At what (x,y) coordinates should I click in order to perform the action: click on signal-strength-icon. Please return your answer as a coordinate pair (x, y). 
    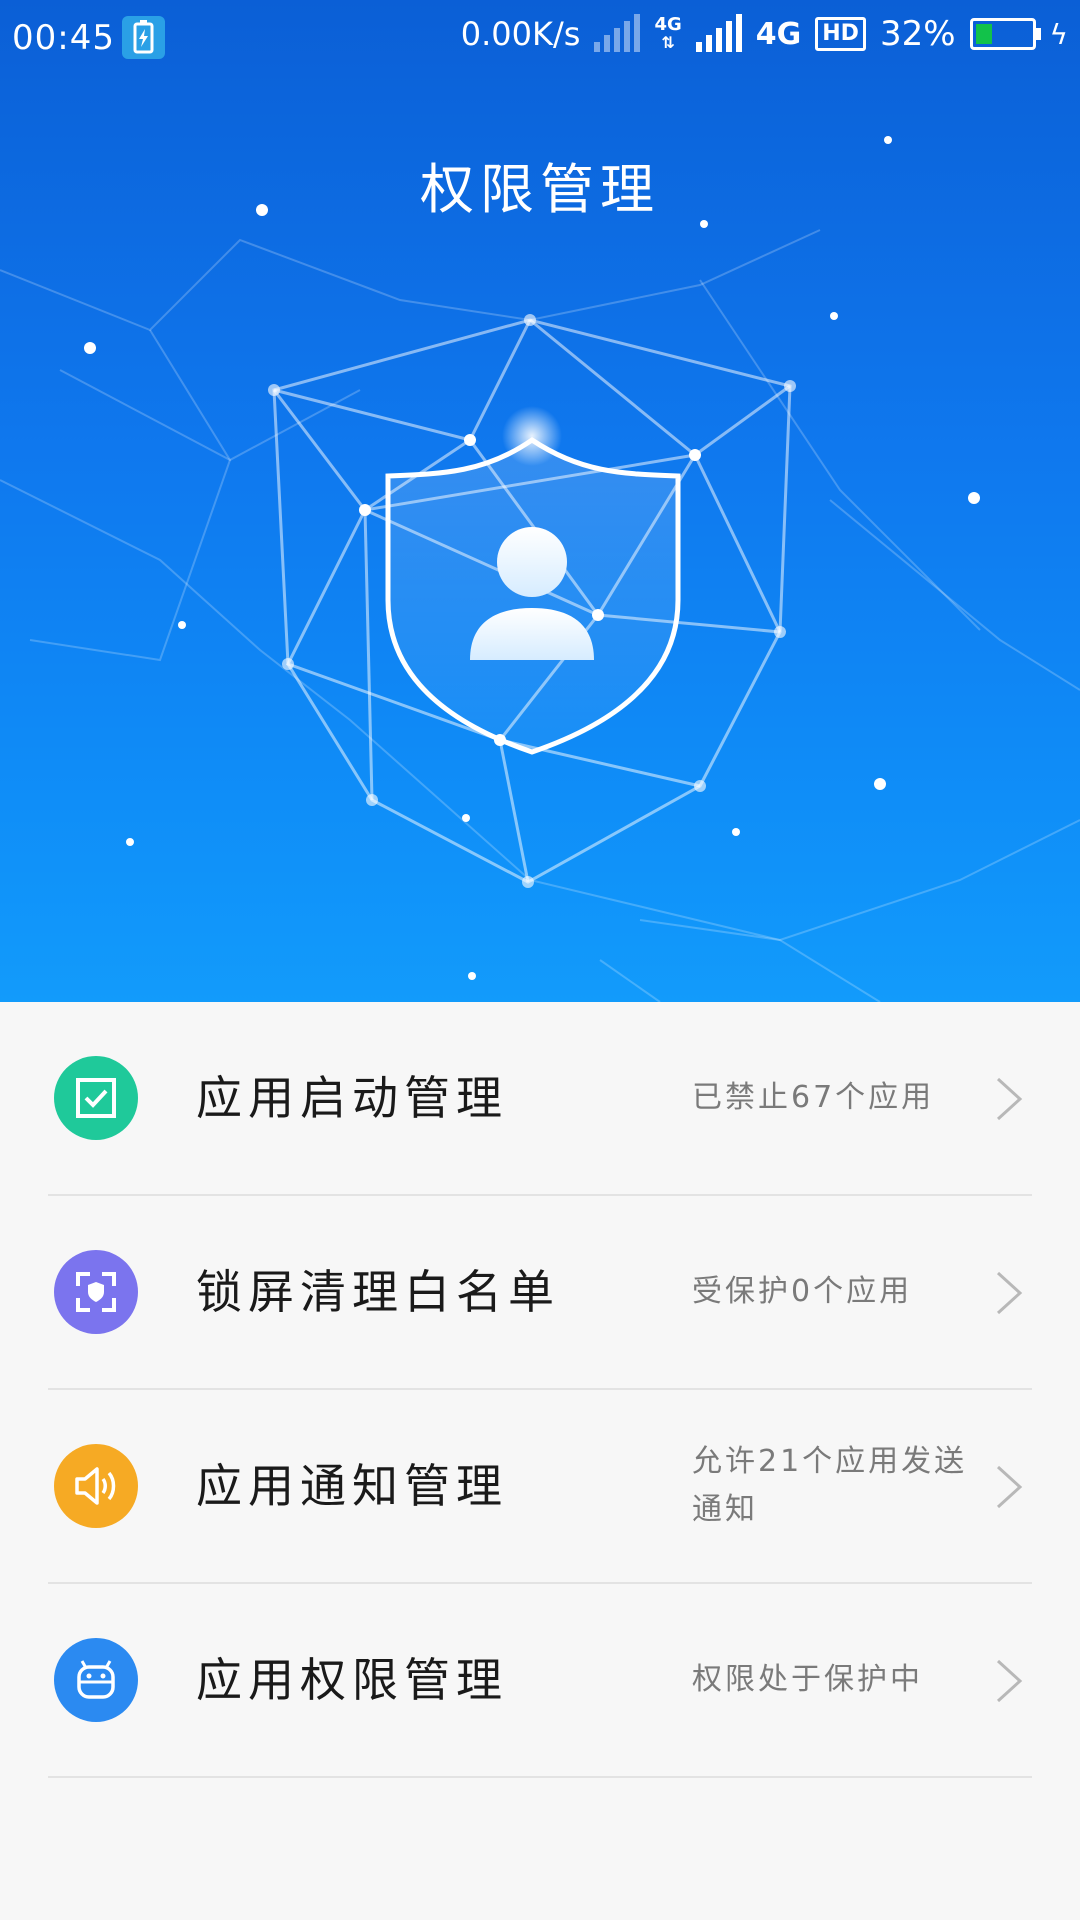
    Looking at the image, I should click on (617, 33).